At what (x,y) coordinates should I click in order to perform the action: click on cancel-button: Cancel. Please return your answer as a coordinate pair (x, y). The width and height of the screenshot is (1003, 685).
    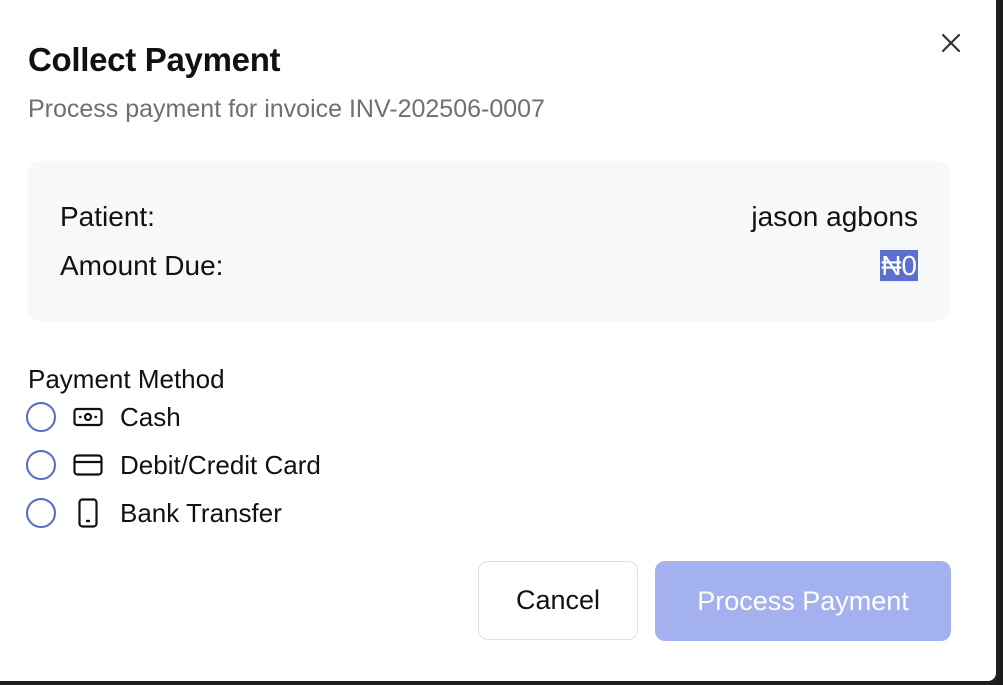
    Looking at the image, I should click on (558, 600).